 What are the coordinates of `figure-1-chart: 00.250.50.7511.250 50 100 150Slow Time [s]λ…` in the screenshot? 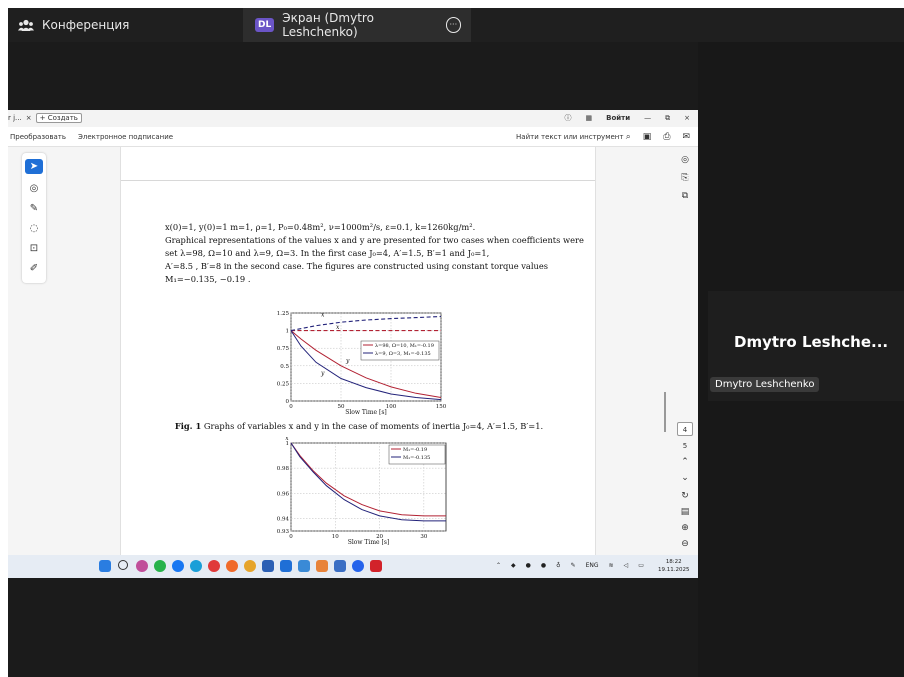 It's located at (362, 363).